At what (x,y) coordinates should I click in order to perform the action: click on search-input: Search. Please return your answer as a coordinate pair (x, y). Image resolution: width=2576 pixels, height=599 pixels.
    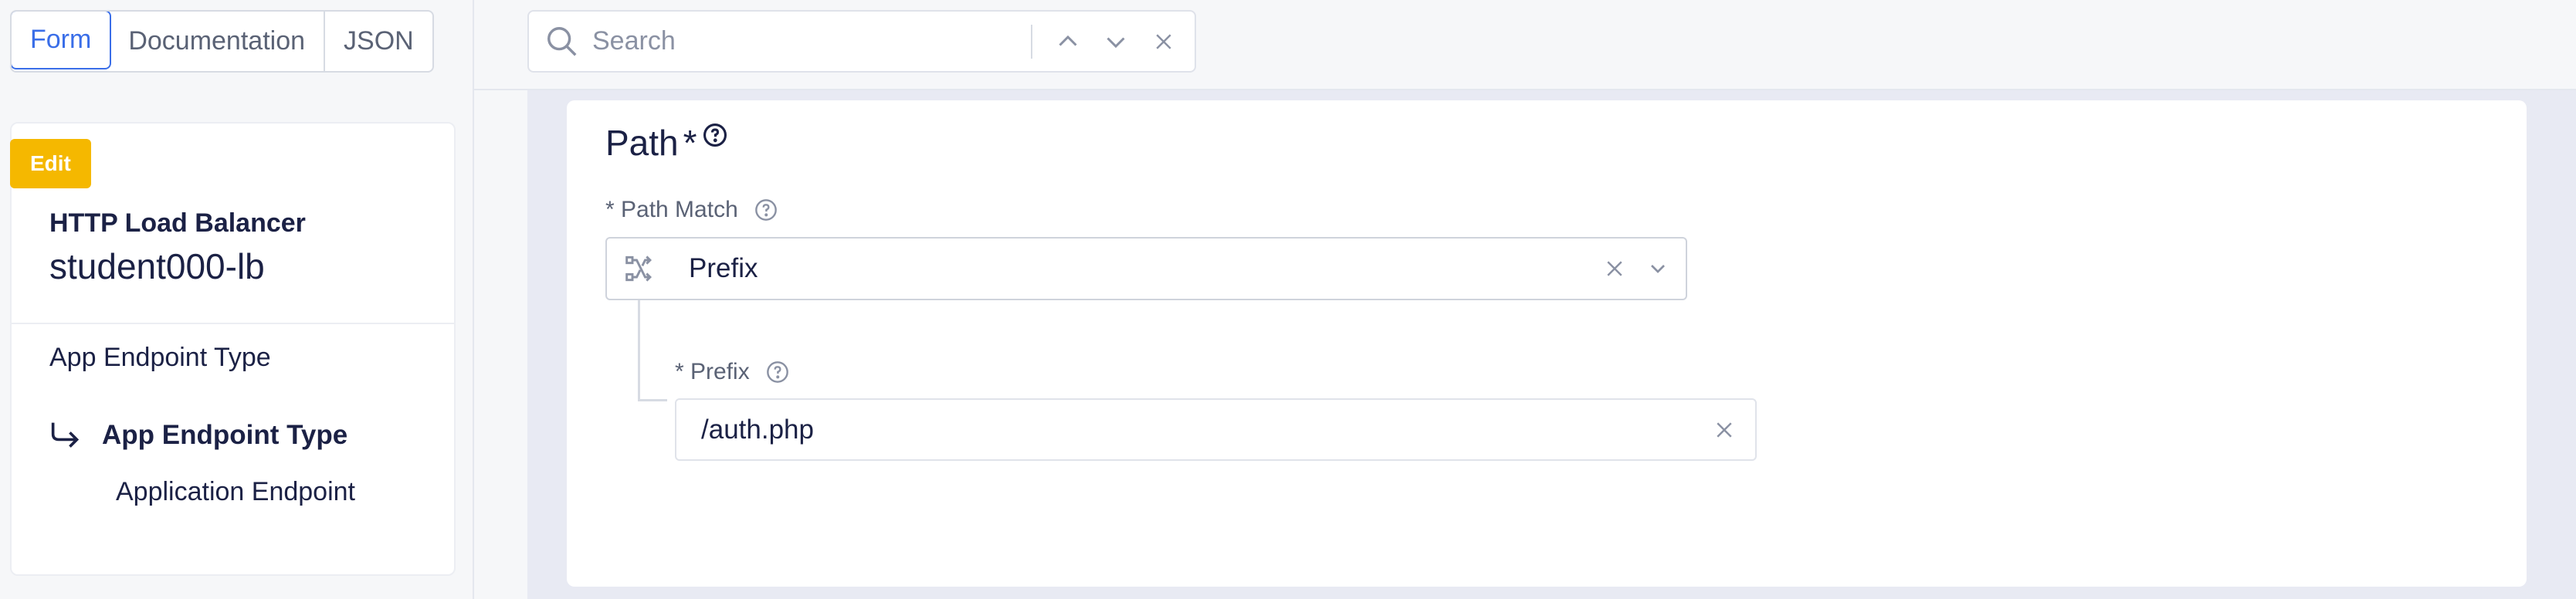
    Looking at the image, I should click on (811, 41).